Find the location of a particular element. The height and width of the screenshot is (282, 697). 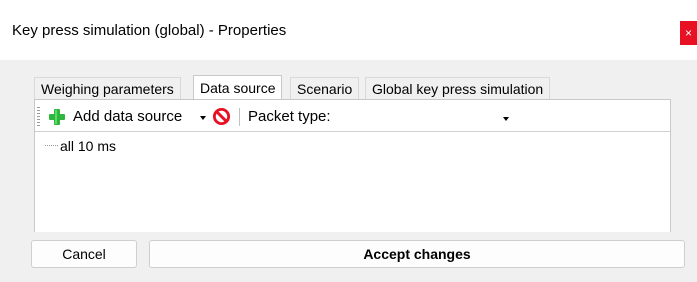

add-data-source-button: Add data source is located at coordinates (127, 117).